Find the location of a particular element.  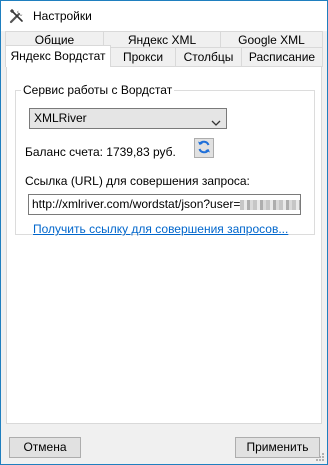

chevron-down-icon is located at coordinates (216, 123).